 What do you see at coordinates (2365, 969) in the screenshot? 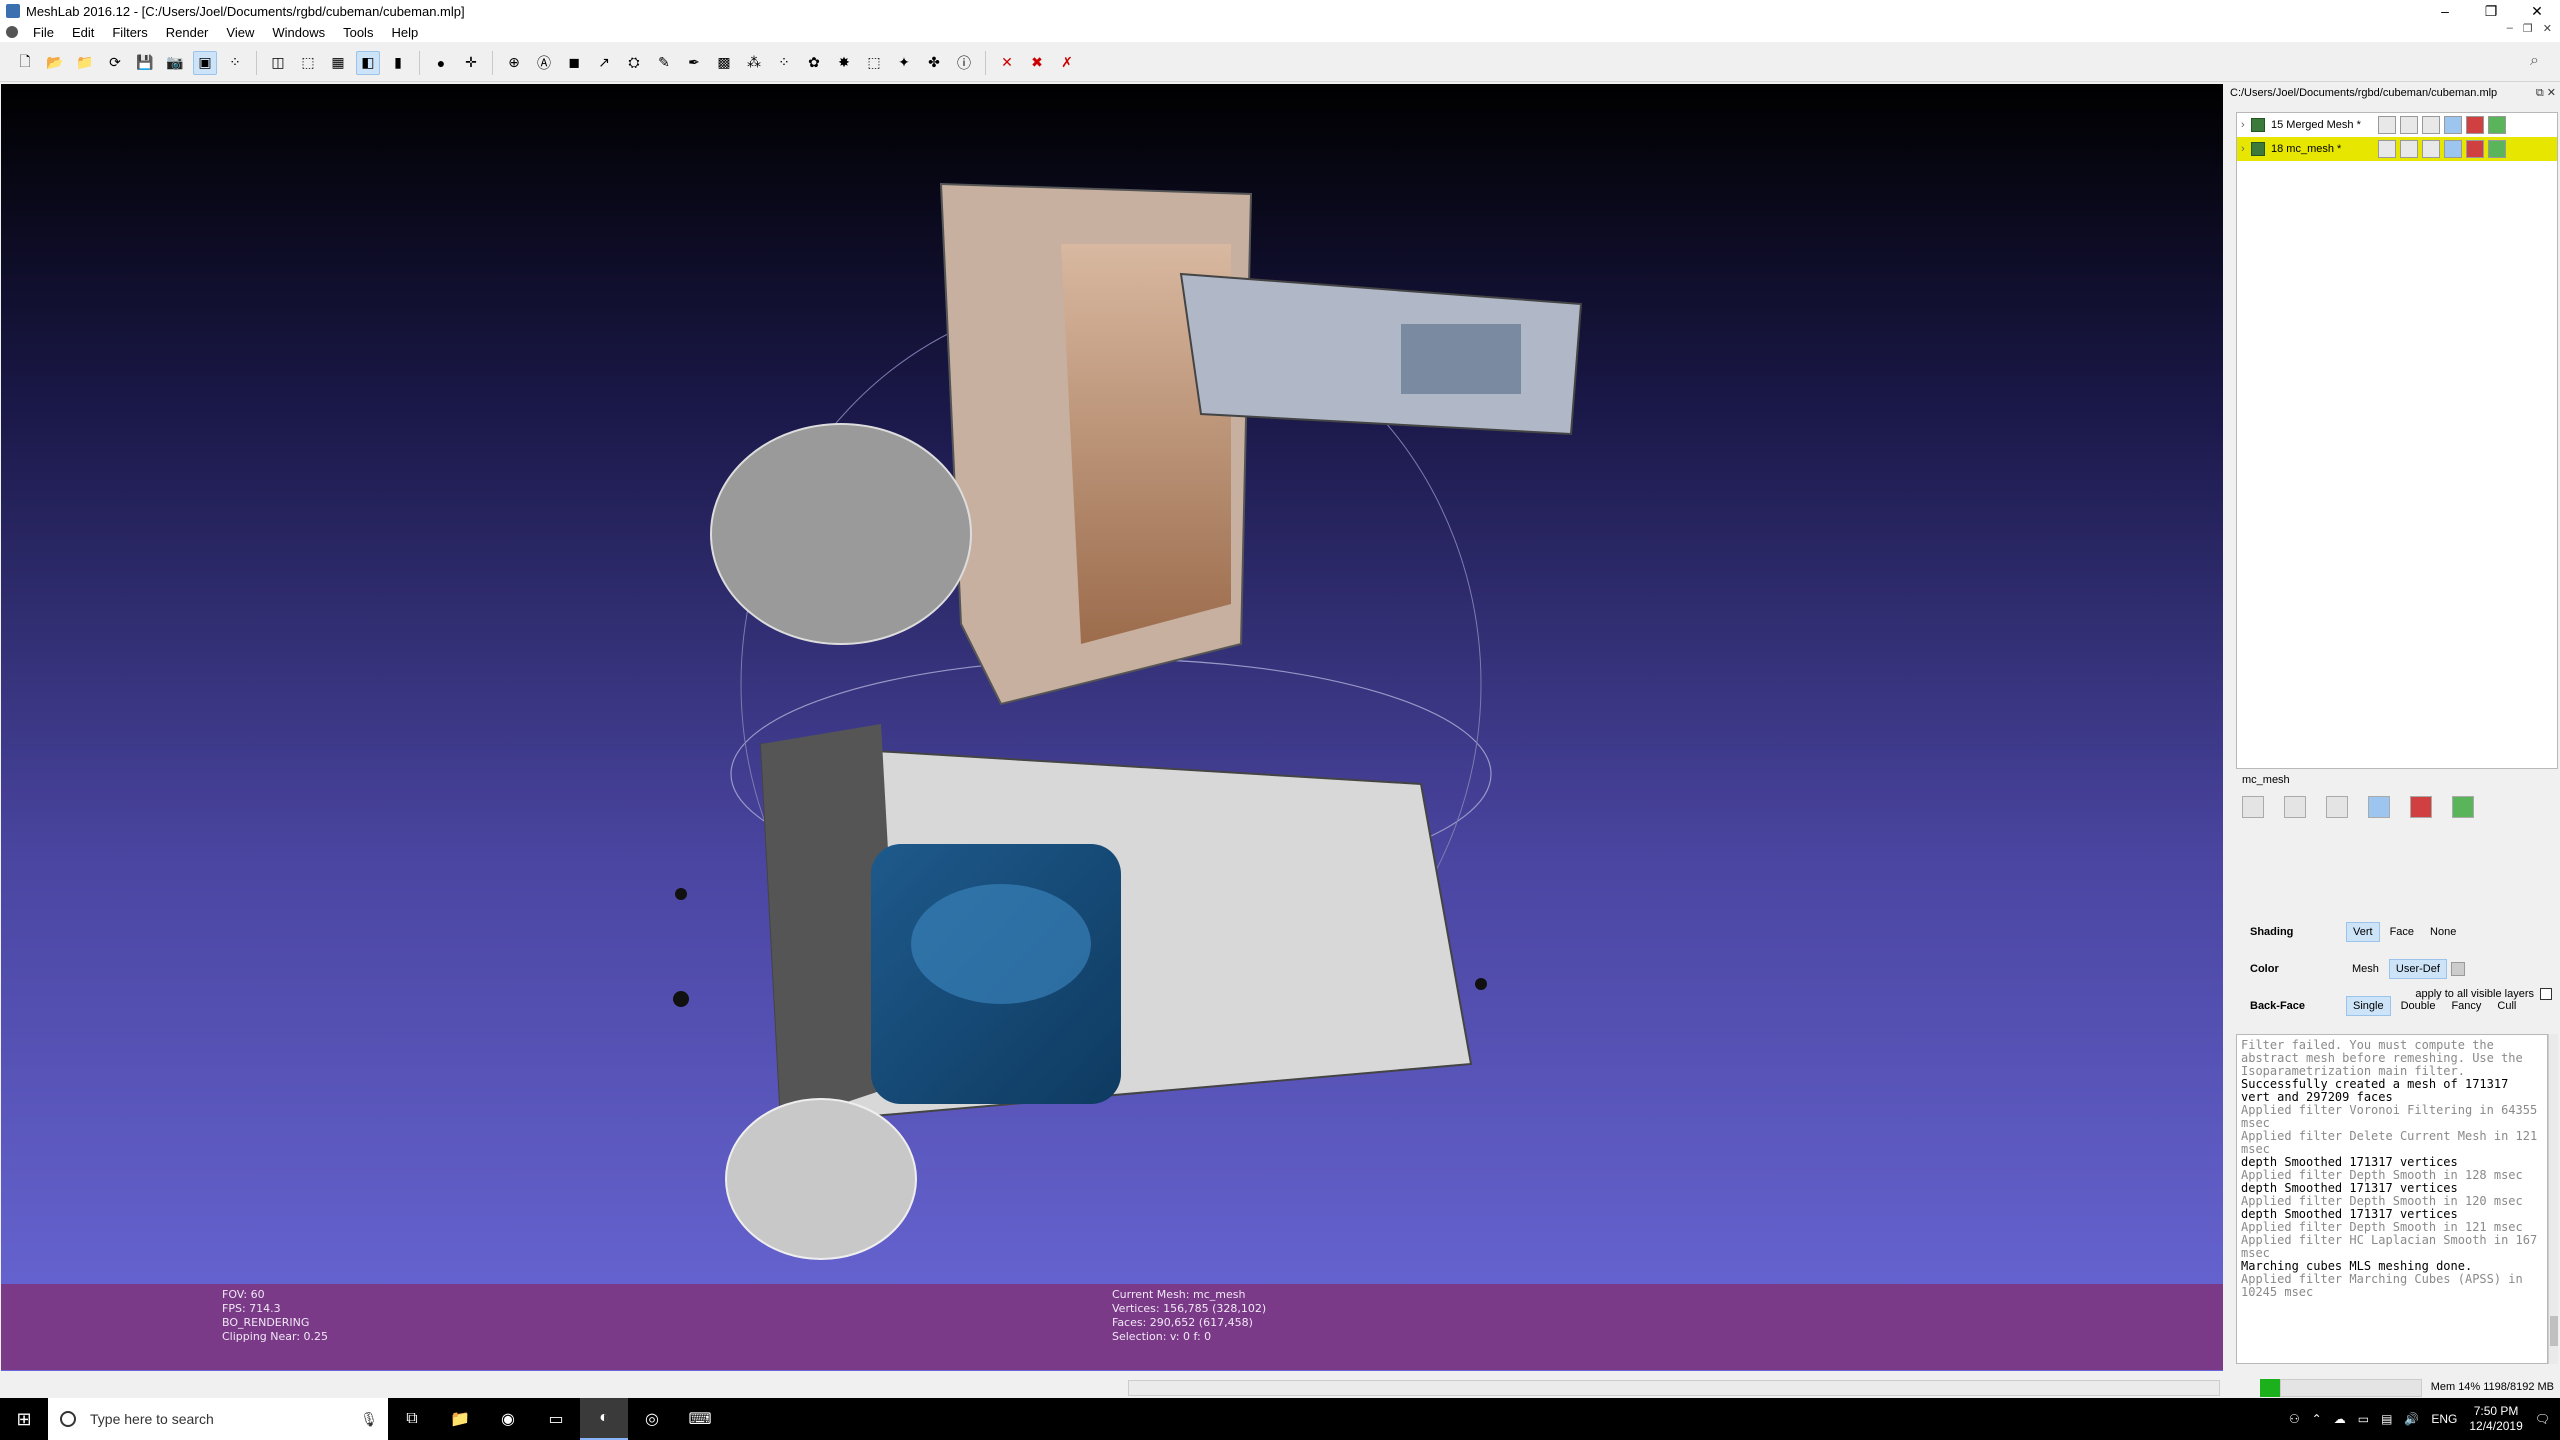
I see `color-mesh-option: Mesh` at bounding box center [2365, 969].